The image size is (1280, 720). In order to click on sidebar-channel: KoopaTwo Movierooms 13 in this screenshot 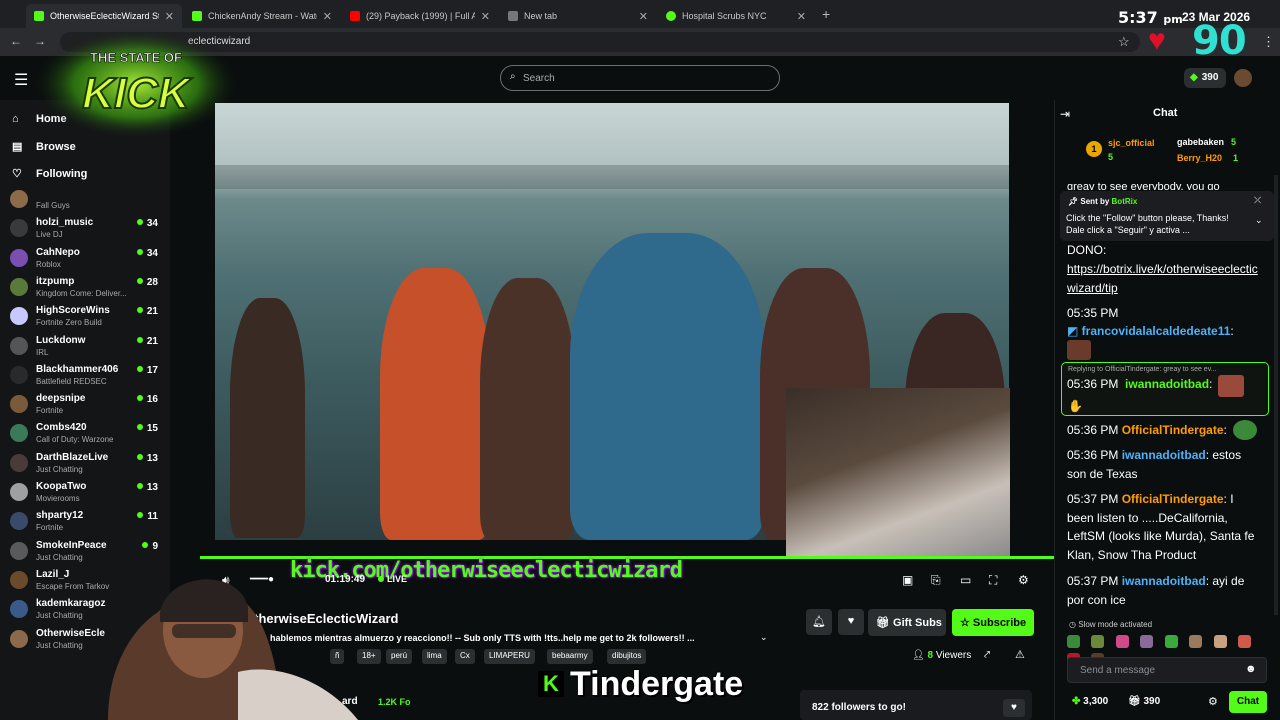, I will do `click(85, 493)`.